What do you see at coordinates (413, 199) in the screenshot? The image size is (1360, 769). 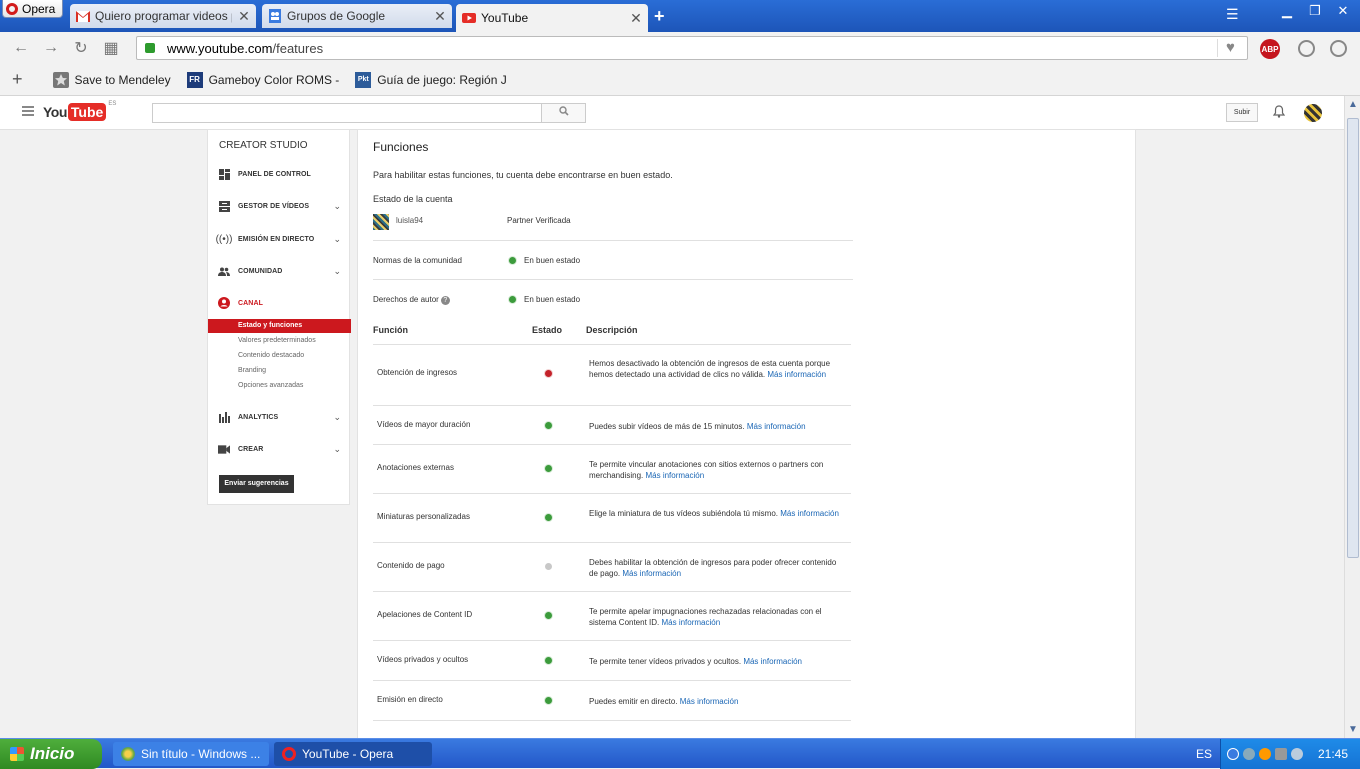 I see `account-state-label: Estado de la cuenta` at bounding box center [413, 199].